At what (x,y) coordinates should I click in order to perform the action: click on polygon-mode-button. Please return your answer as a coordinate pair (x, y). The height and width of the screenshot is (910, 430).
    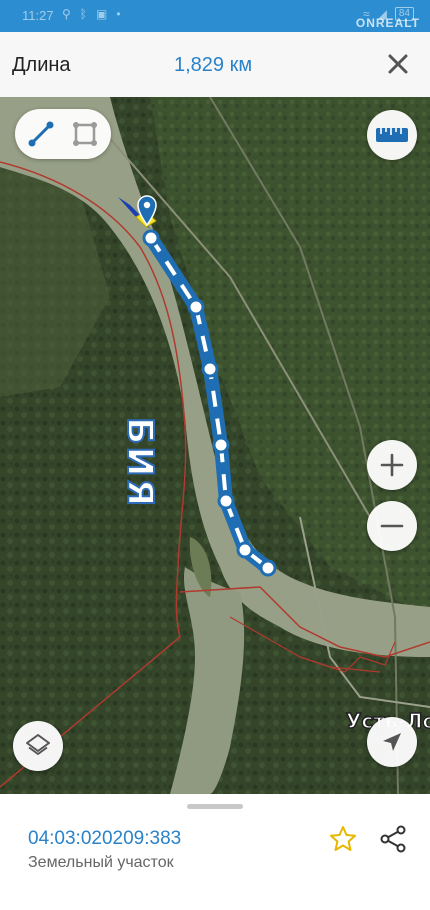
    Looking at the image, I should click on (85, 134).